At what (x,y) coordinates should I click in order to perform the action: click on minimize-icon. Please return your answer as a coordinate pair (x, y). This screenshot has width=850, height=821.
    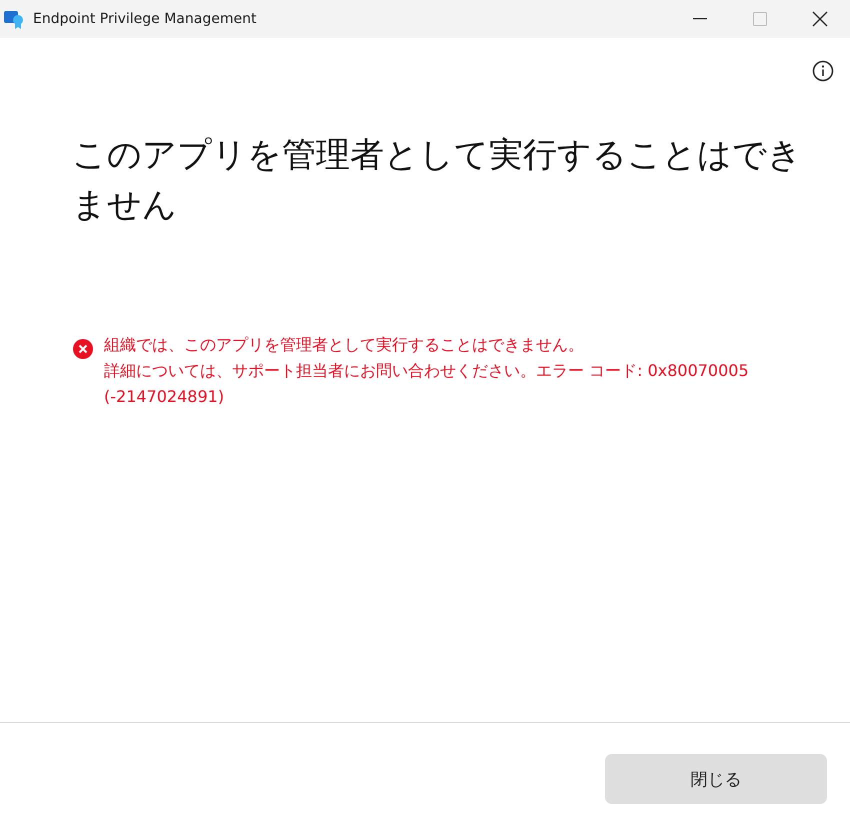
    Looking at the image, I should click on (700, 19).